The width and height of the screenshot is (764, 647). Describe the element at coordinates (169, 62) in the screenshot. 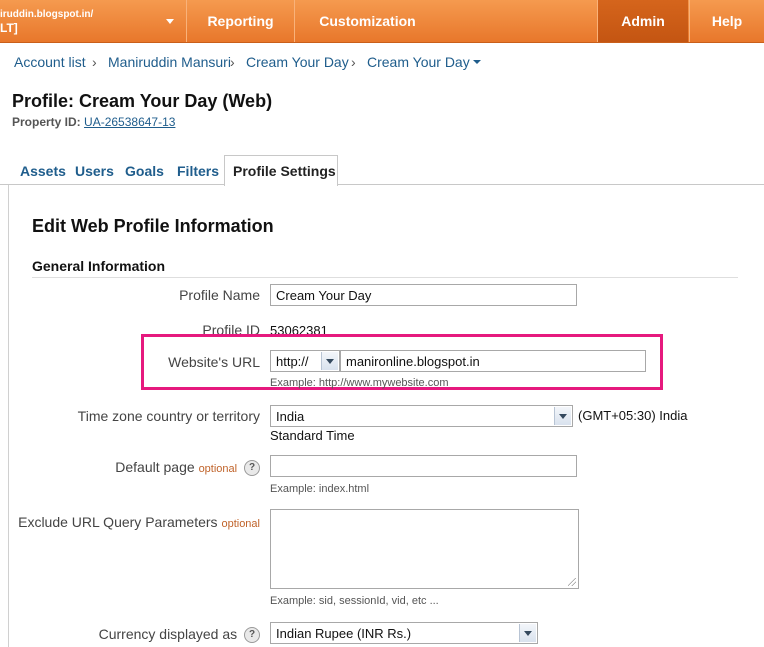

I see `breadcrumb-account: Maniruddin Mansuri` at that location.